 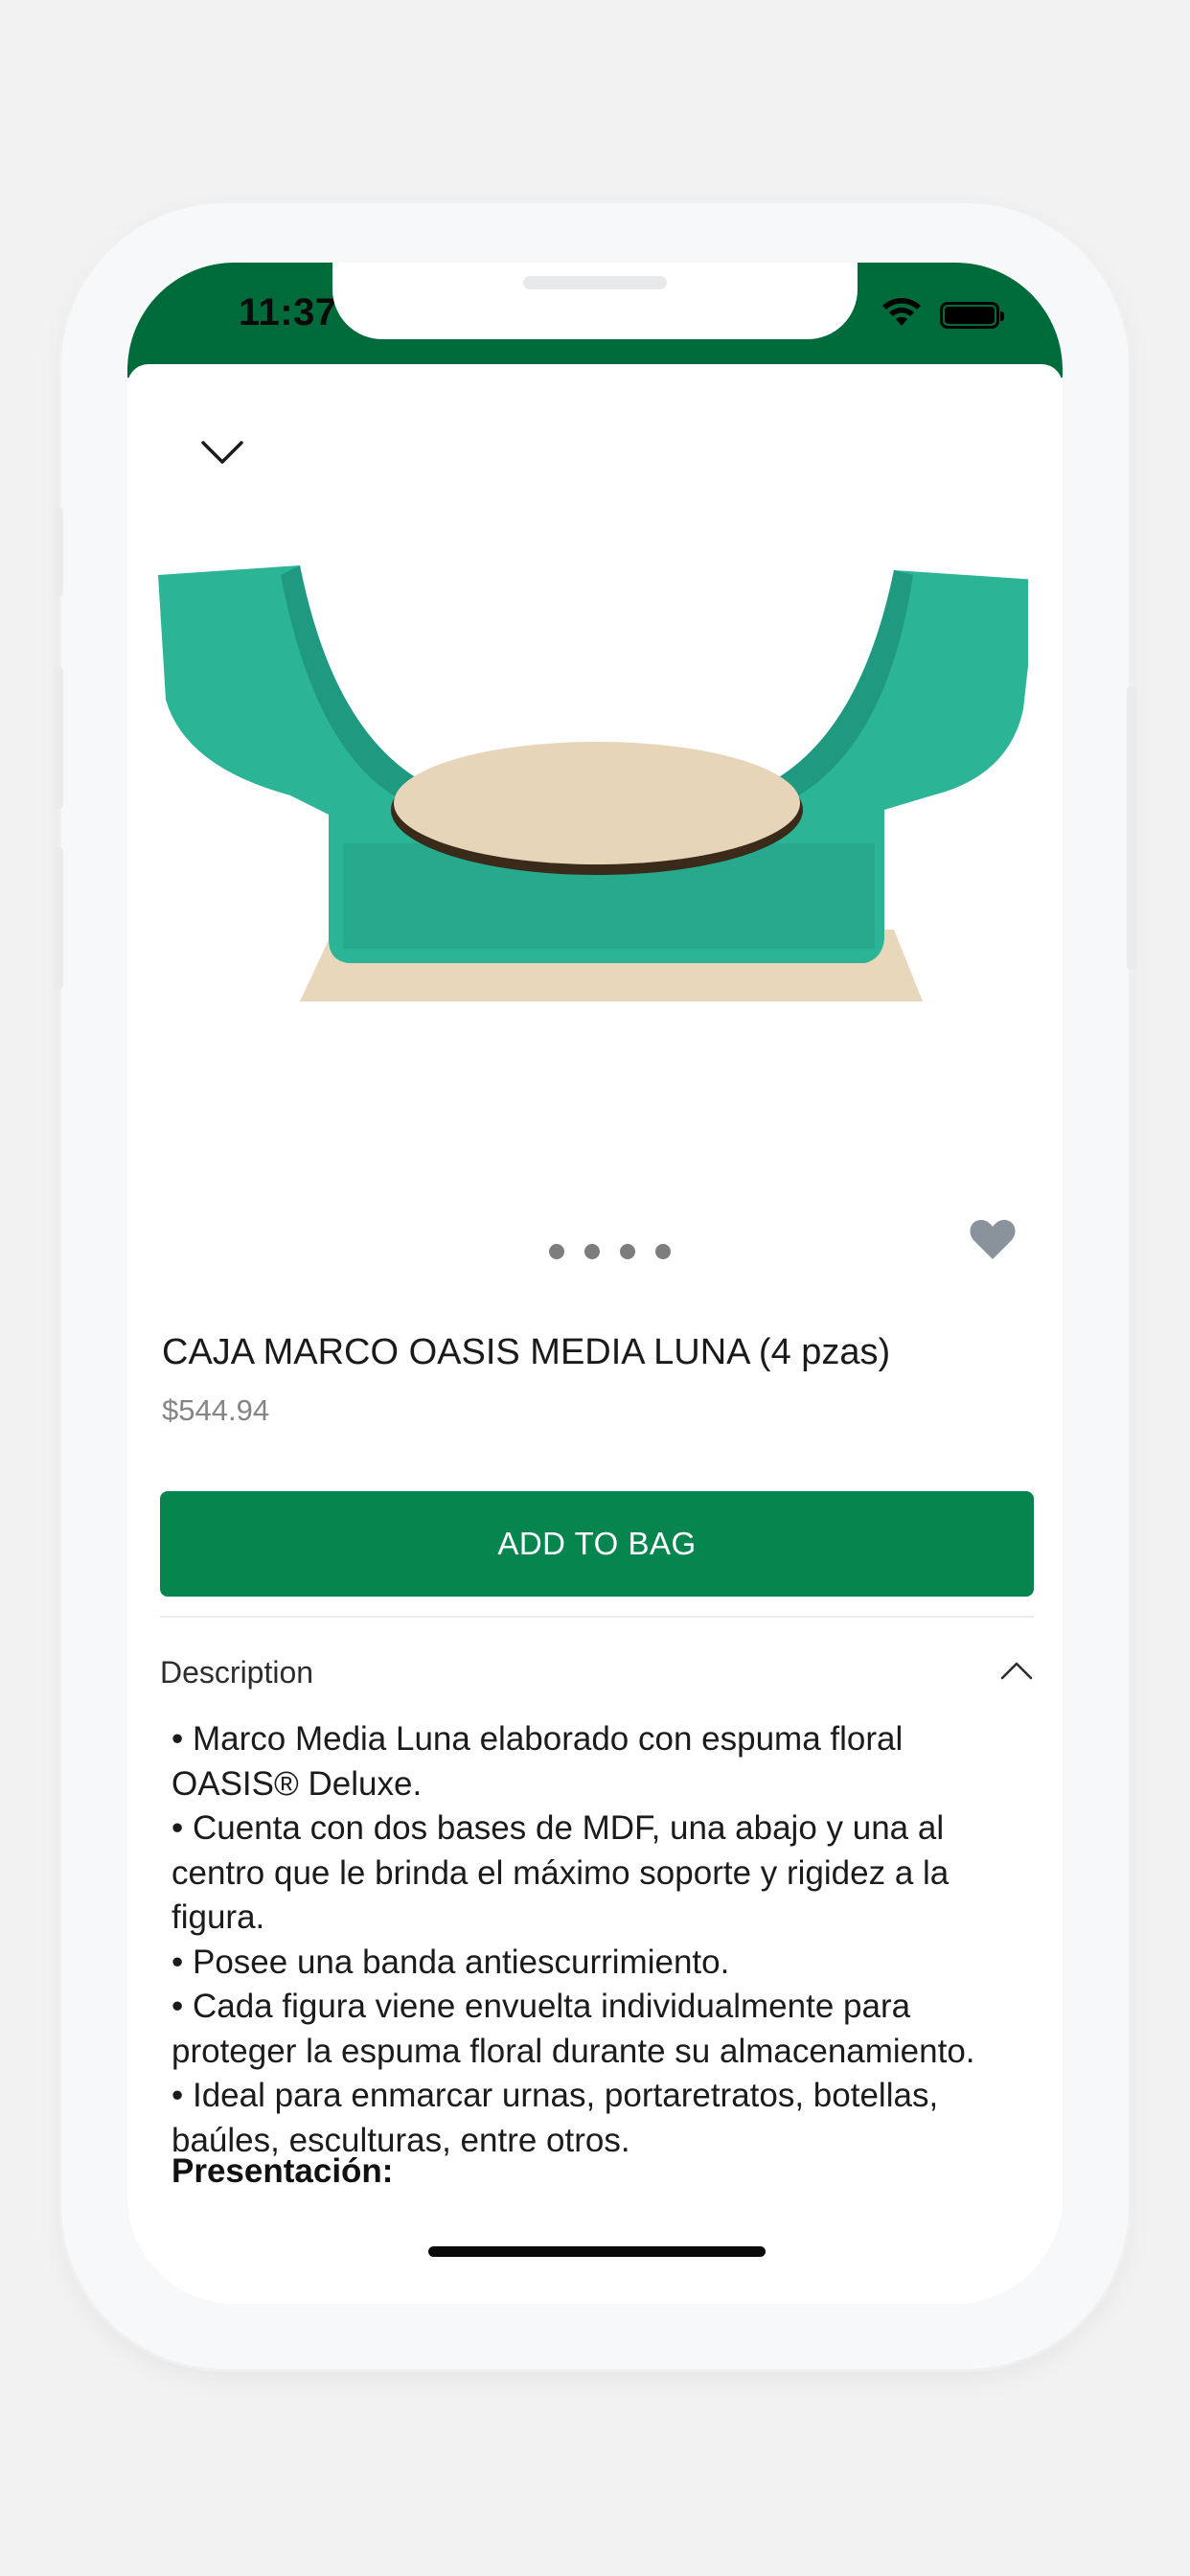 I want to click on add-to-bag-button: ADD TO BAG, so click(x=597, y=1544).